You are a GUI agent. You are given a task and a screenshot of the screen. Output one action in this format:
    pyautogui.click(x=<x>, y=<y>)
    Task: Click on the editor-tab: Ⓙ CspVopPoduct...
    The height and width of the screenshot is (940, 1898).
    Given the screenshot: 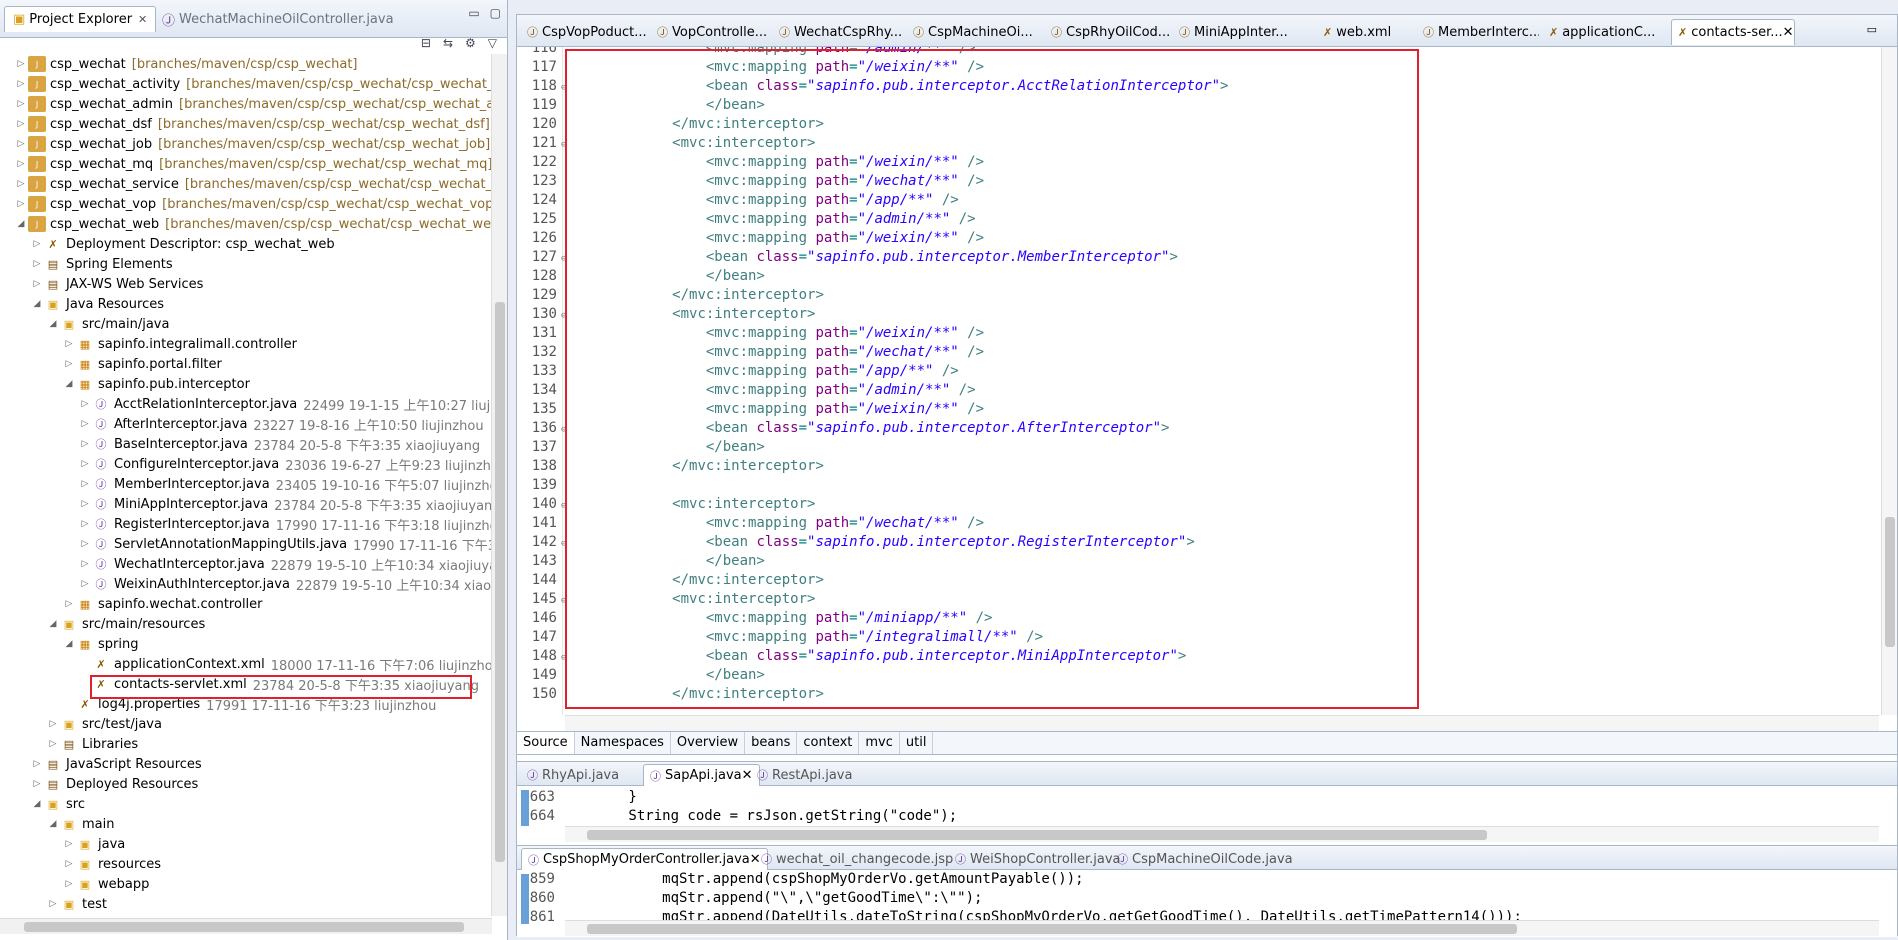 What is the action you would take?
    pyautogui.click(x=584, y=32)
    